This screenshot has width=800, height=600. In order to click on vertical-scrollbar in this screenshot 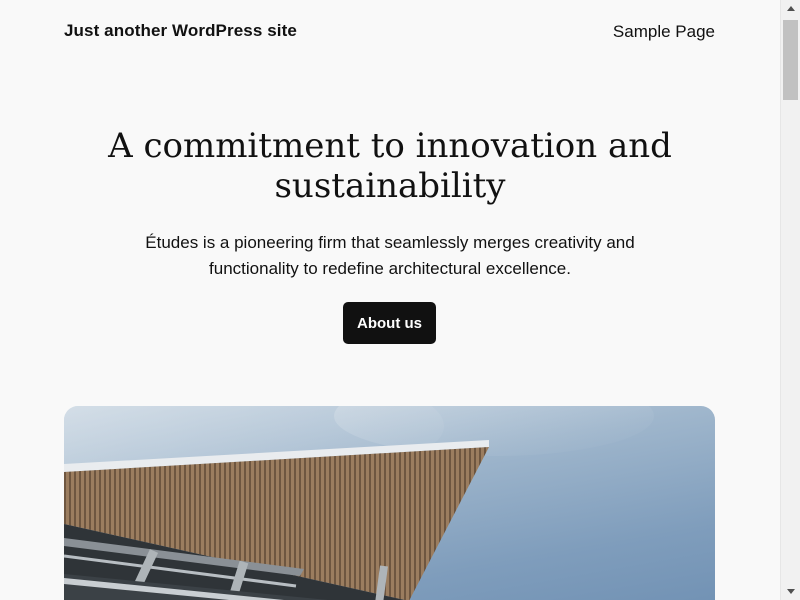, I will do `click(790, 300)`.